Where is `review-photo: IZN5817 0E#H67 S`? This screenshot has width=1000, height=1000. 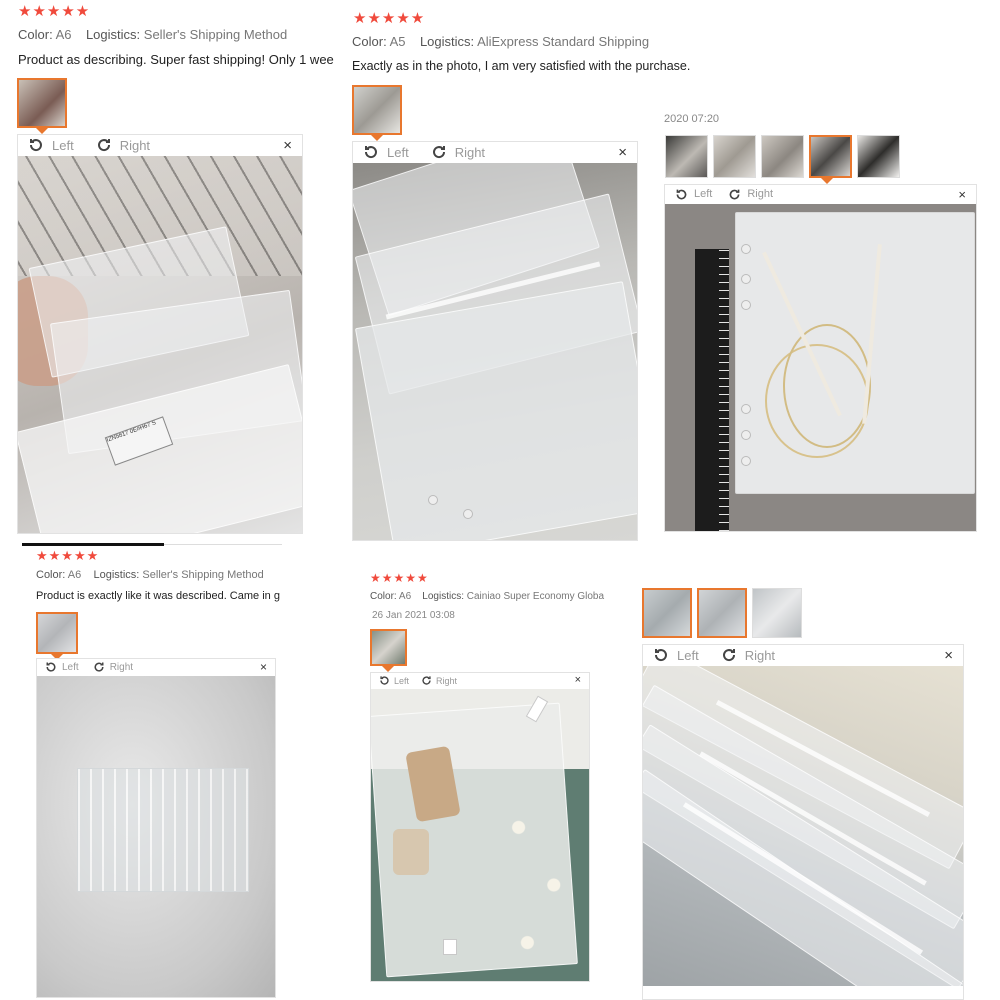 review-photo: IZN5817 0E#H67 S is located at coordinates (160, 344).